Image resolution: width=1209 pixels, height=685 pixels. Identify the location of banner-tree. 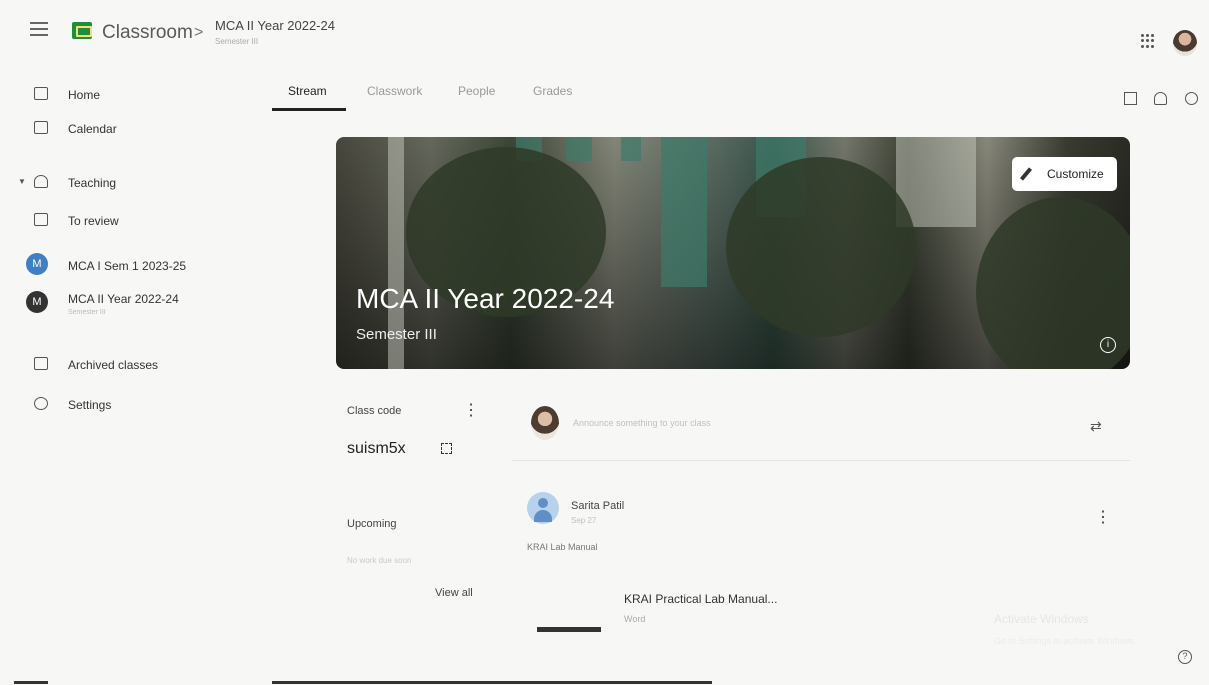
(821, 247).